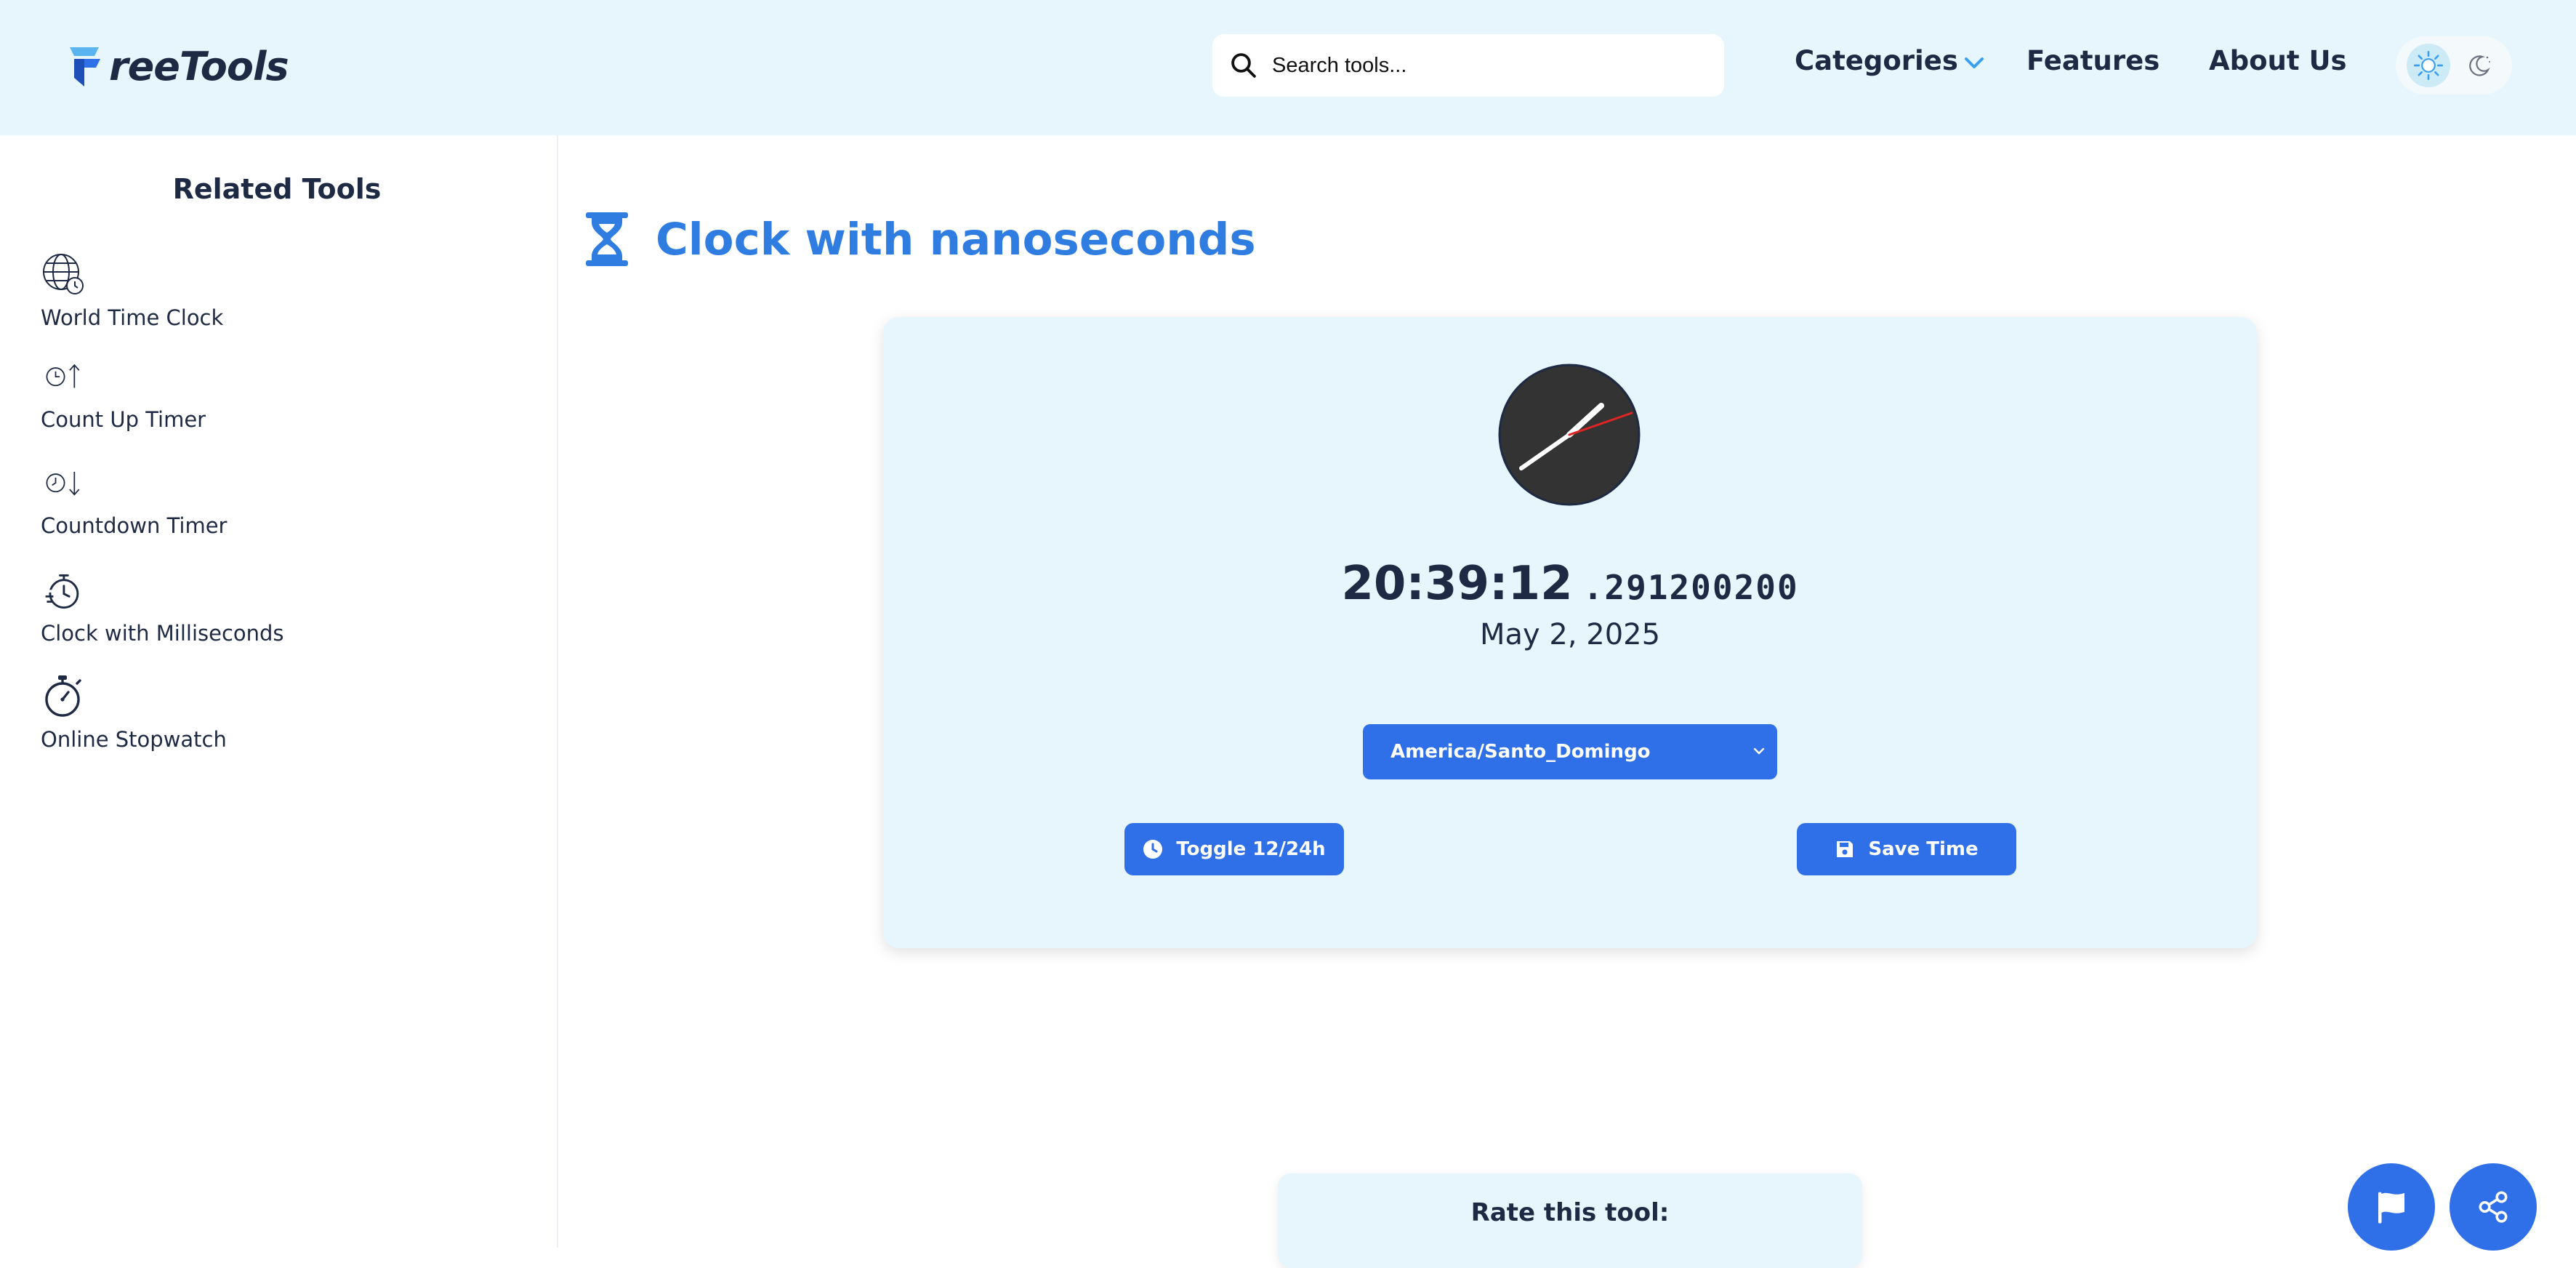 The image size is (2576, 1268). I want to click on nav-about-label: About Us, so click(2278, 61).